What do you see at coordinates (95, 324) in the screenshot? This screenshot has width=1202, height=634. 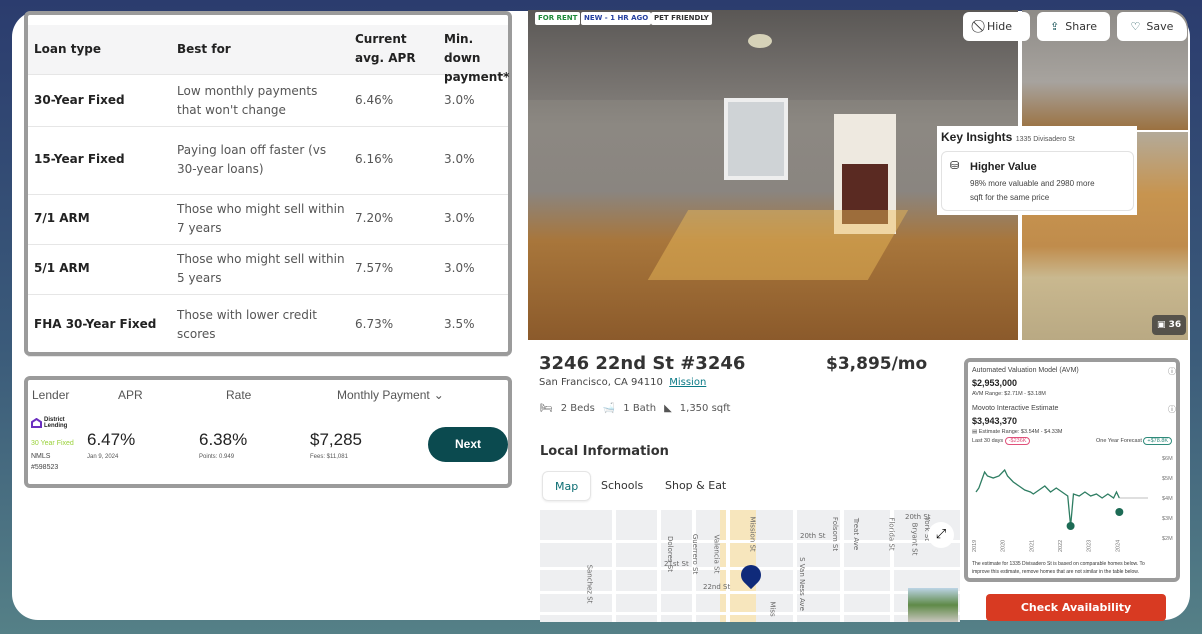 I see `loan-type: FHA 30-Year Fixed` at bounding box center [95, 324].